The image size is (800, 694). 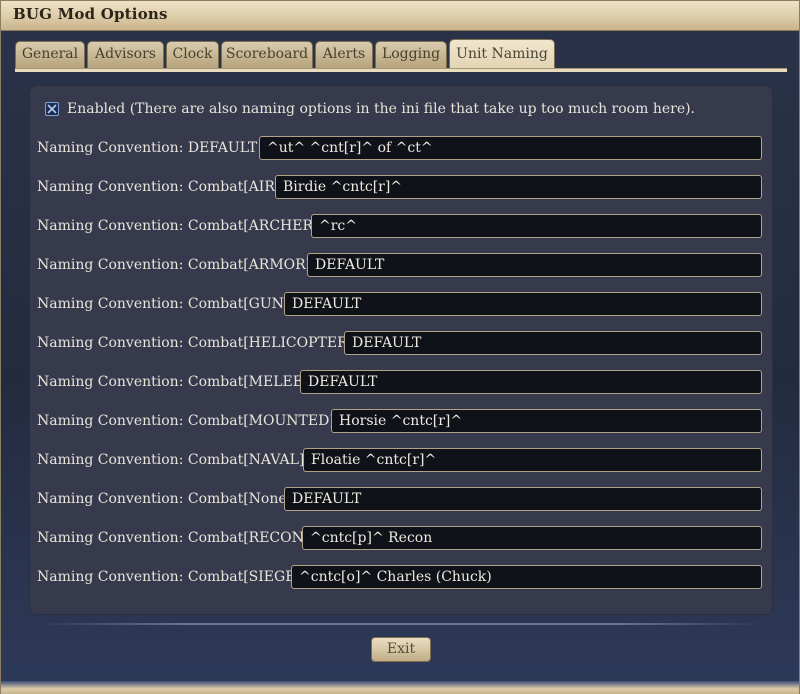 I want to click on naming-label: Naming Convention: Combat[ARCHER], so click(x=178, y=226).